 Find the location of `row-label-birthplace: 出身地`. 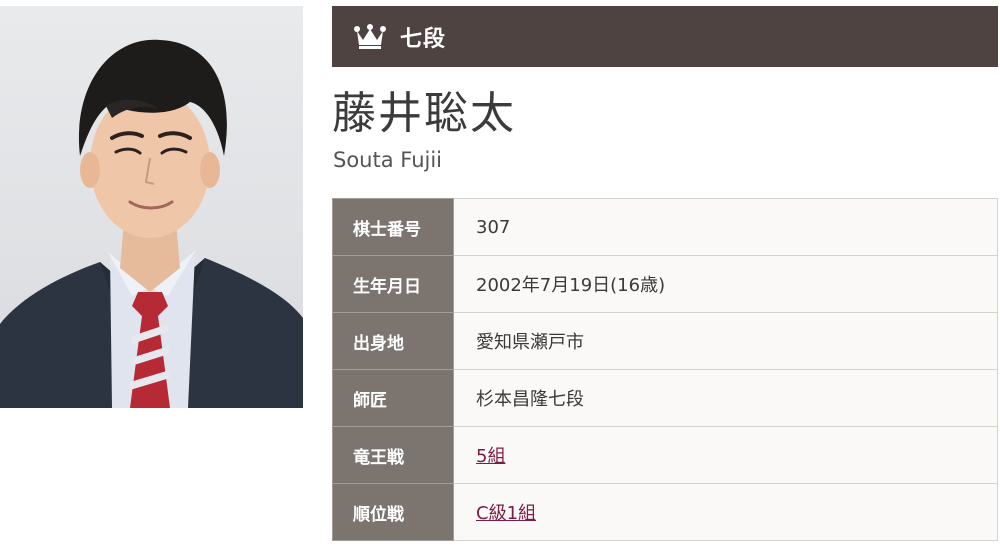

row-label-birthplace: 出身地 is located at coordinates (393, 341).